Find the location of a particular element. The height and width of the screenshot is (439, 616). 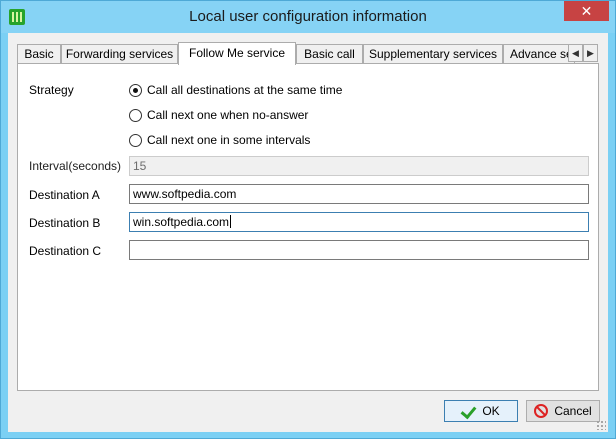

tab-supplementary-services: Supplementary services is located at coordinates (433, 54).